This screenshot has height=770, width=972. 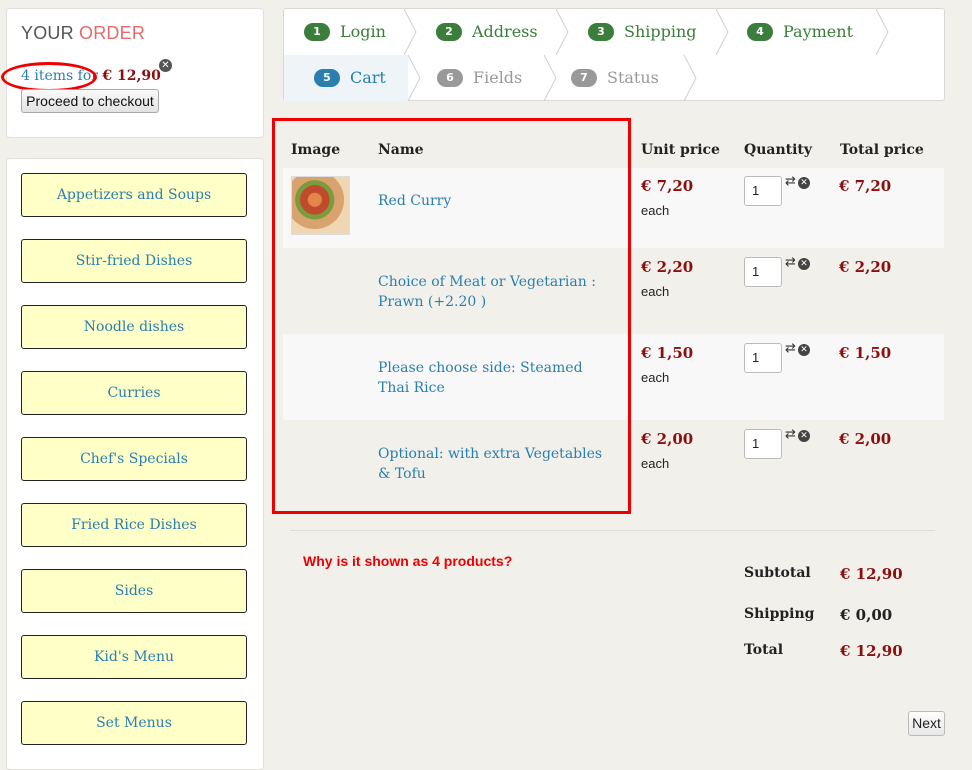 What do you see at coordinates (134, 525) in the screenshot?
I see `category-fried-rice-button: Fried Rice Dishes` at bounding box center [134, 525].